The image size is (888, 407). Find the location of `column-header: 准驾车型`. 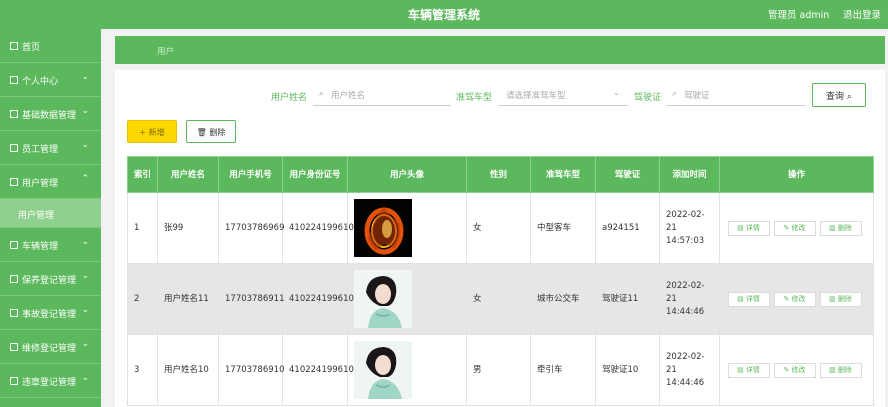

column-header: 准驾车型 is located at coordinates (563, 174).